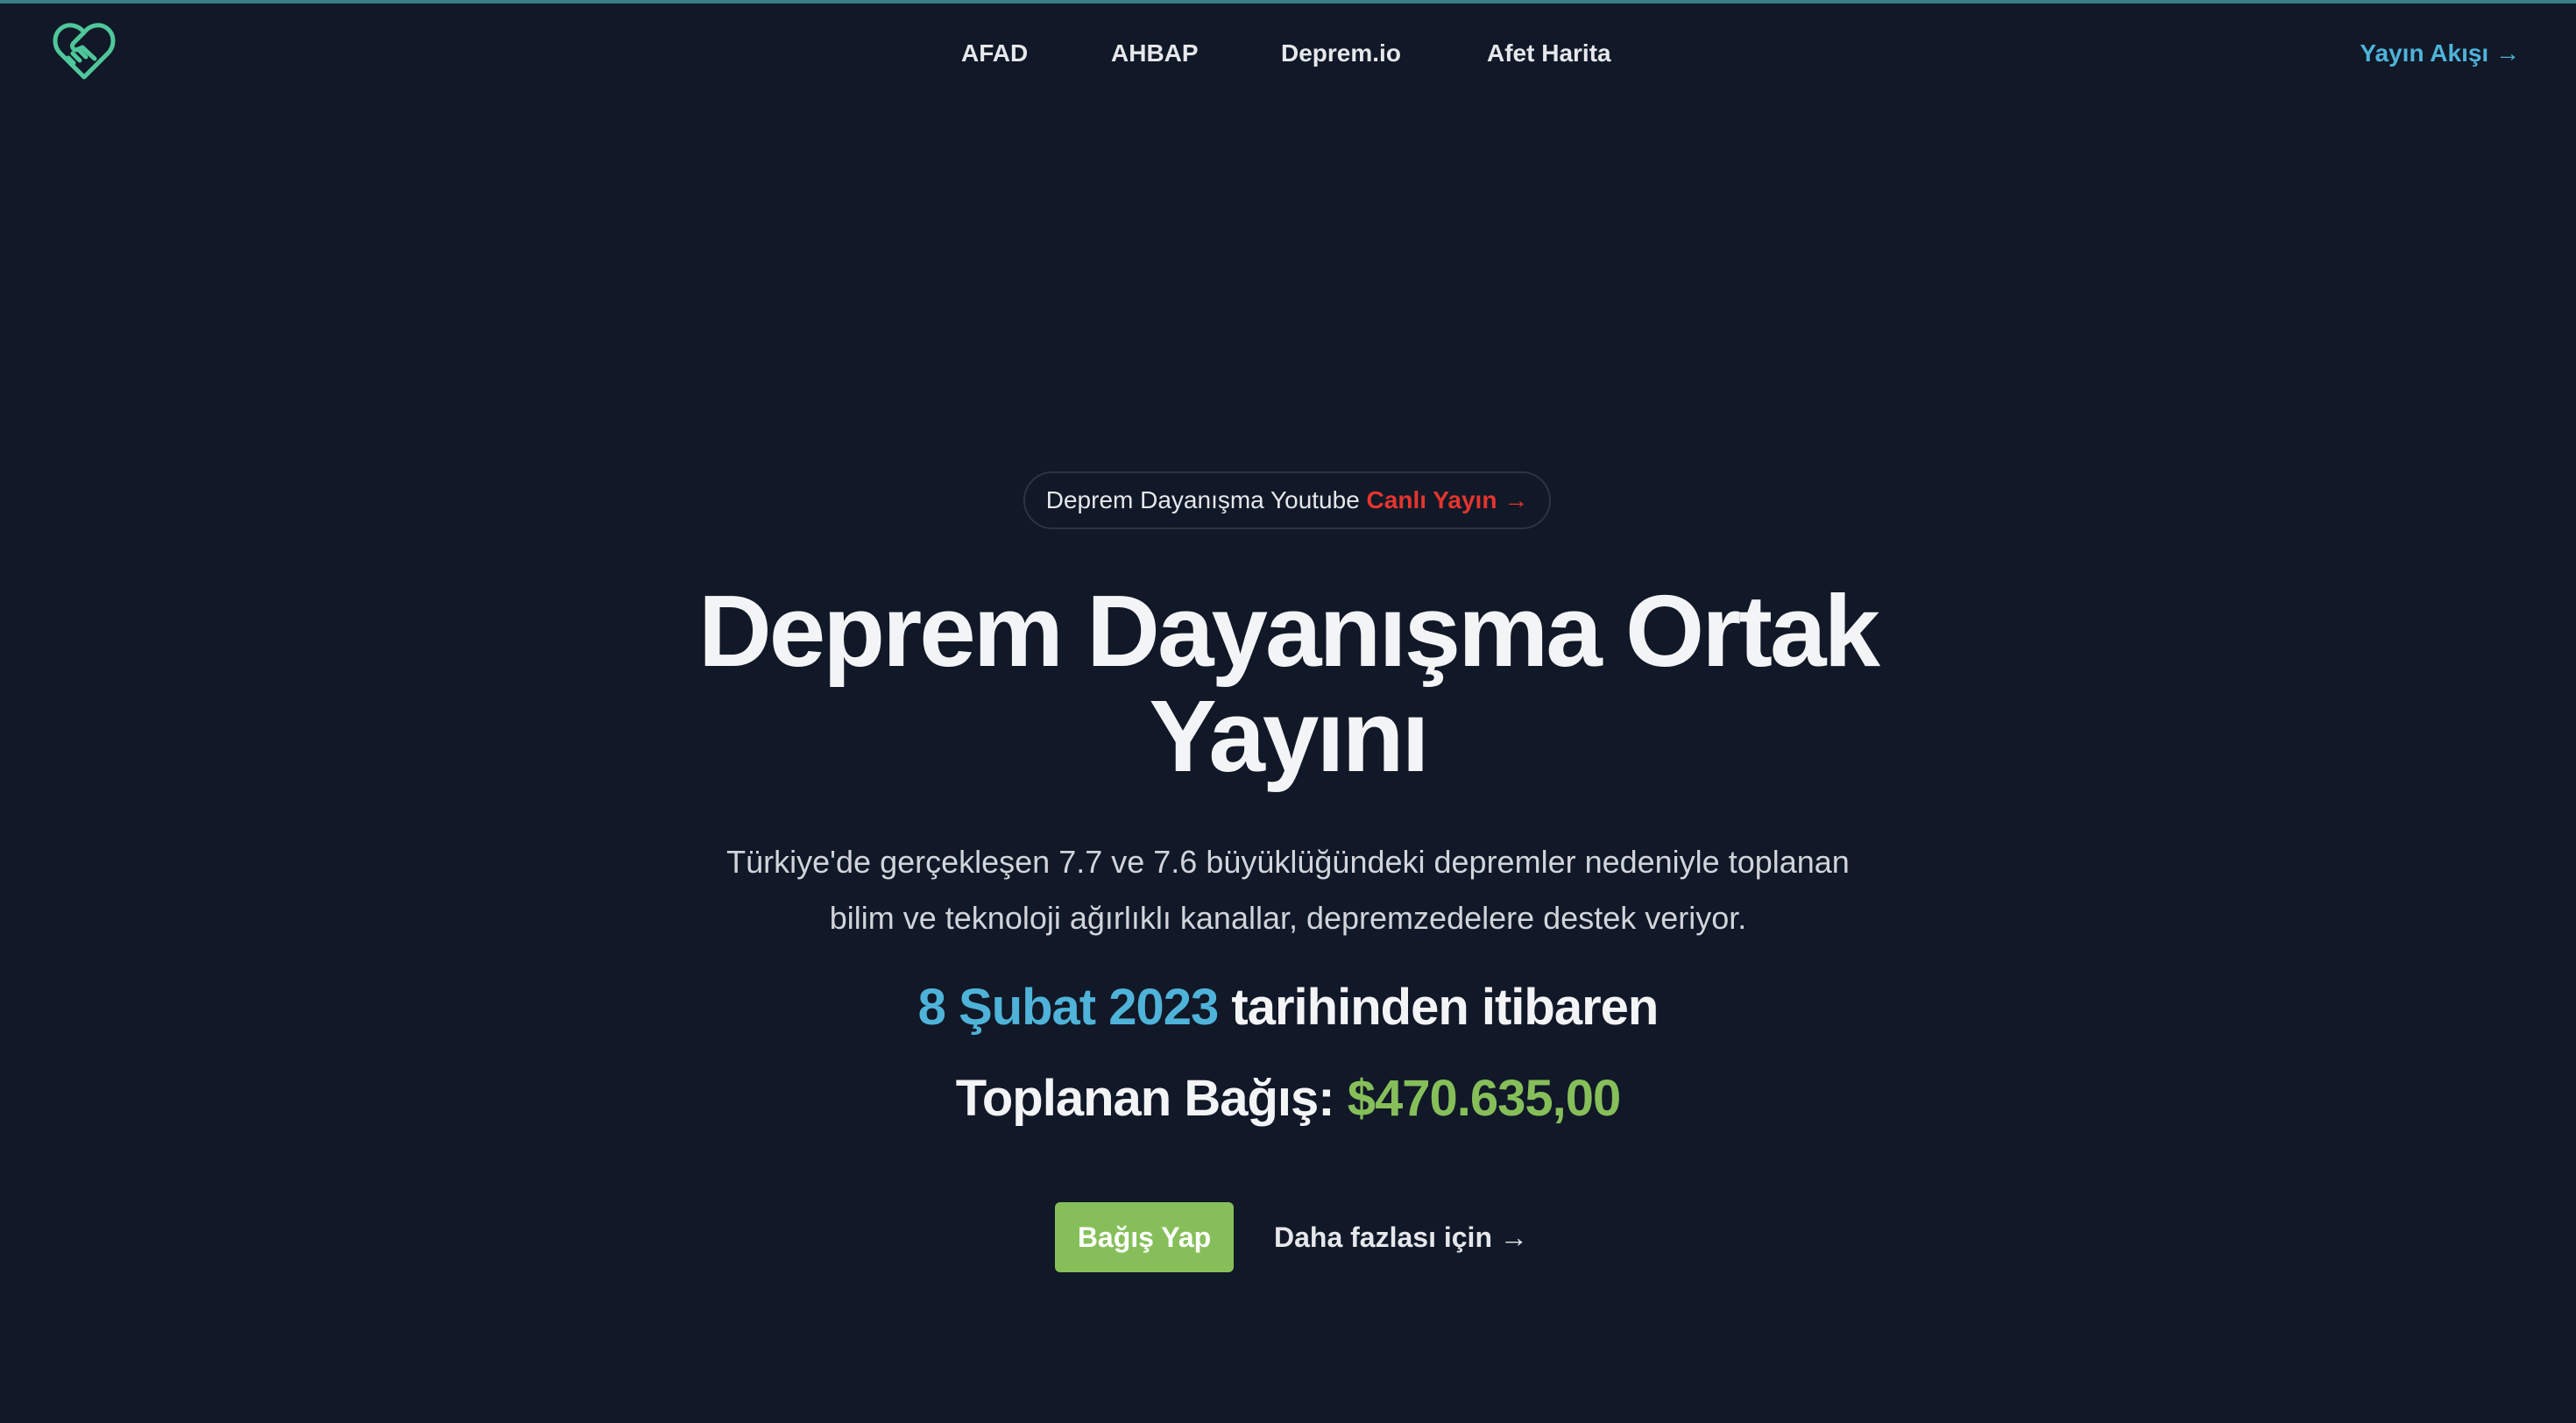 The width and height of the screenshot is (2576, 1423). I want to click on donation-total: Toplanan Bağış: $470.635,00, so click(1288, 1099).